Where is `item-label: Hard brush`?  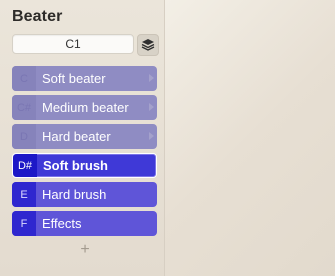 item-label: Hard brush is located at coordinates (74, 194).